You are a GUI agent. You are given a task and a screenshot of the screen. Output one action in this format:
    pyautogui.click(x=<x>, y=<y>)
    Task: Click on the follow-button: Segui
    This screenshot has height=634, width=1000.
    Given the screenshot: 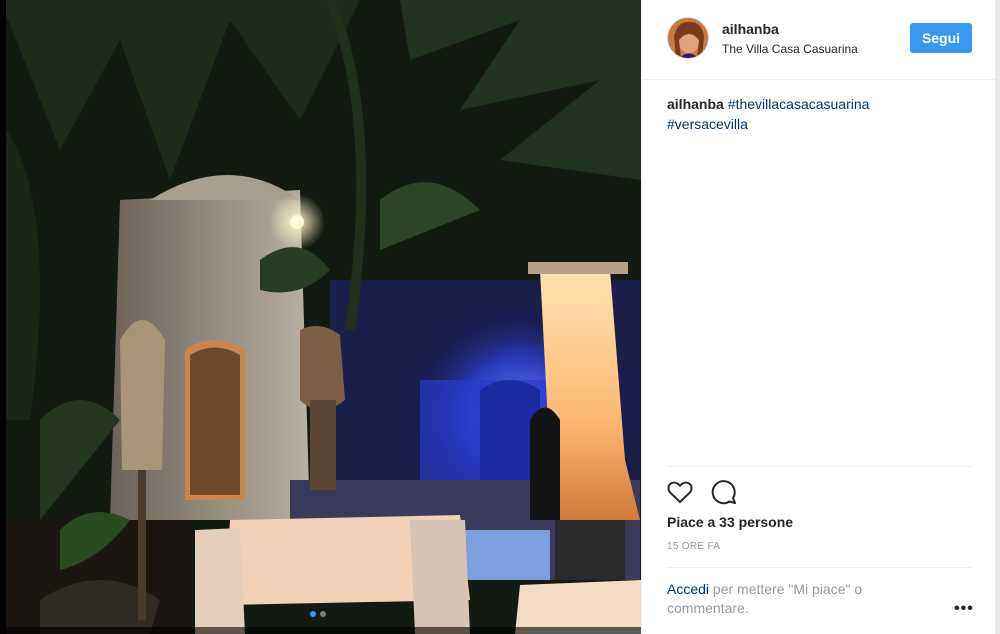 What is the action you would take?
    pyautogui.click(x=941, y=38)
    